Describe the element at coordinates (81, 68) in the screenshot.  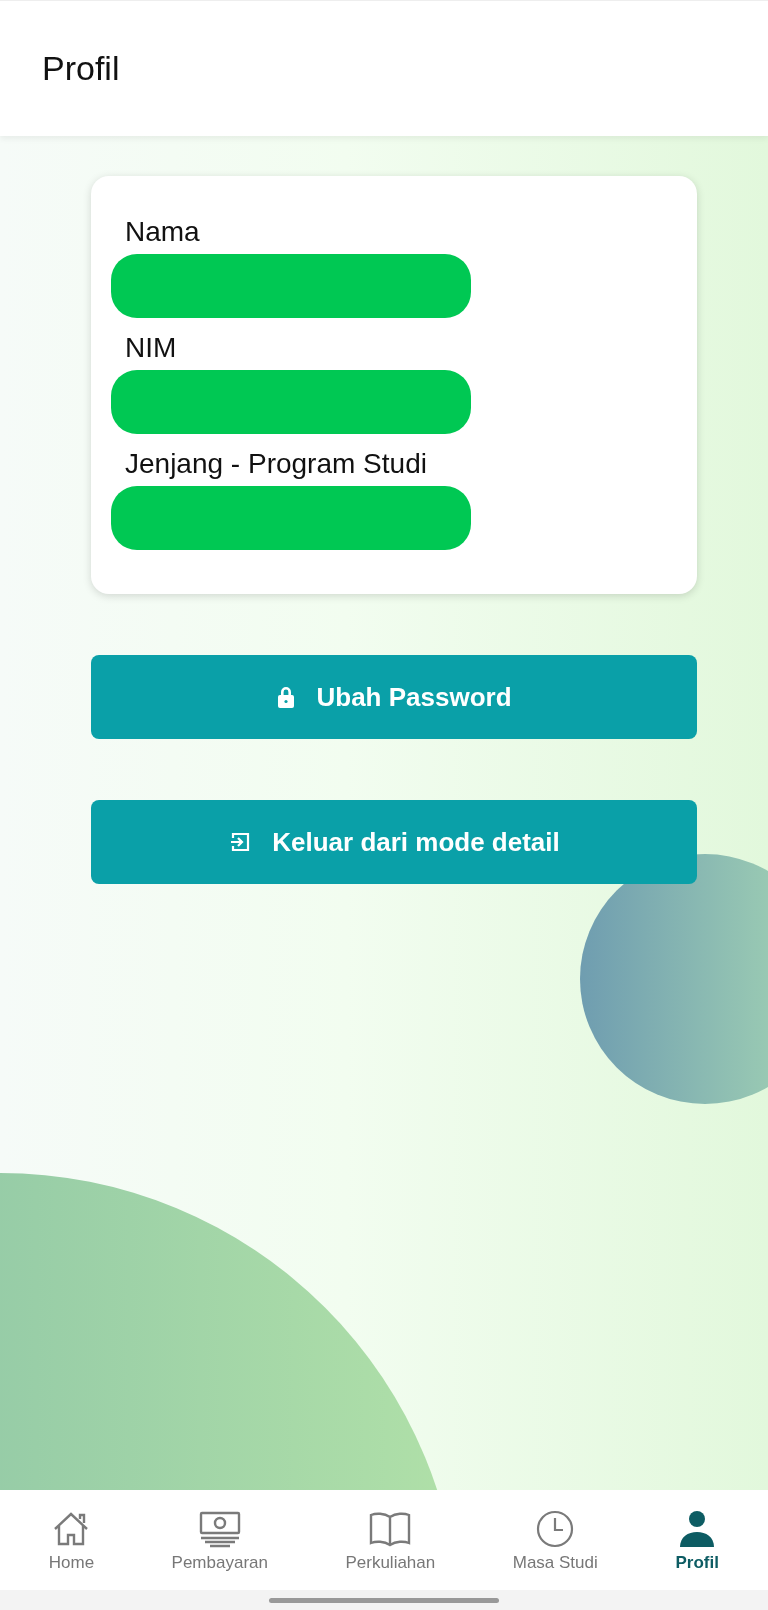
I see `page-title: Profil` at that location.